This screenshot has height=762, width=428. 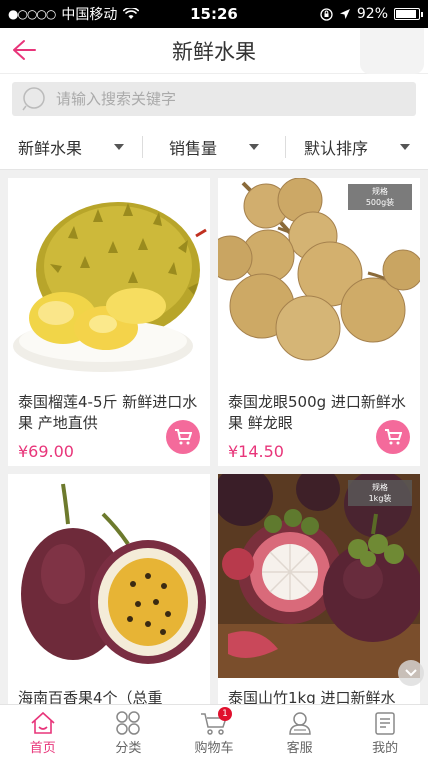 What do you see at coordinates (131, 13) in the screenshot?
I see `wifi-icon` at bounding box center [131, 13].